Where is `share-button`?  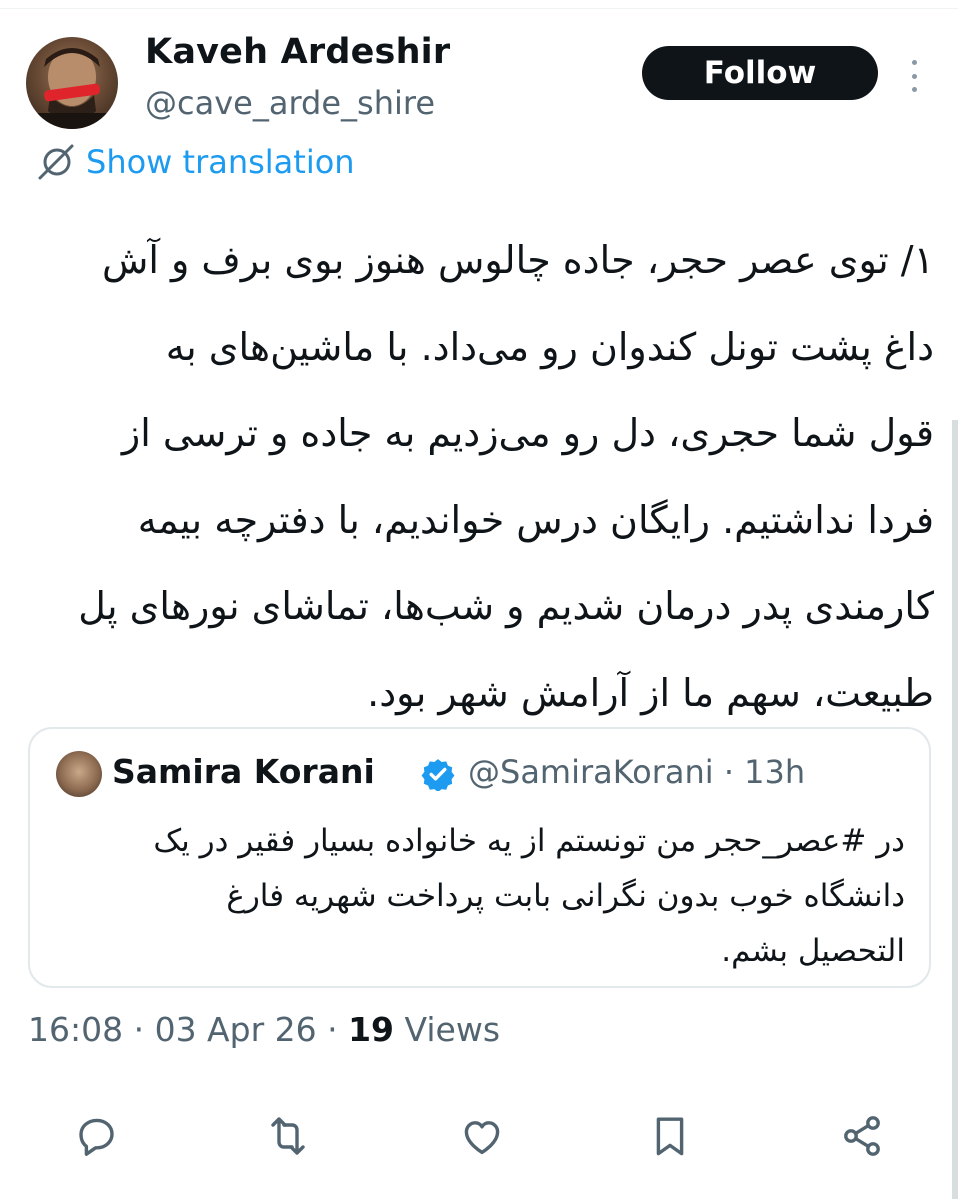 share-button is located at coordinates (862, 1136).